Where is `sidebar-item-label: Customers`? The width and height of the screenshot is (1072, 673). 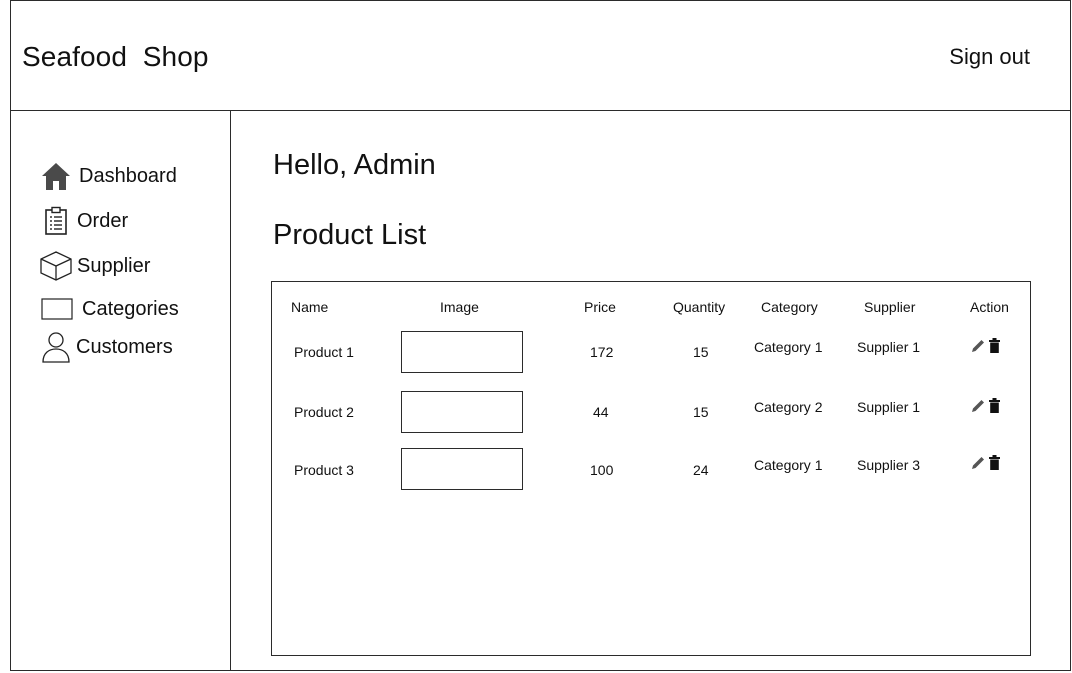 sidebar-item-label: Customers is located at coordinates (124, 346).